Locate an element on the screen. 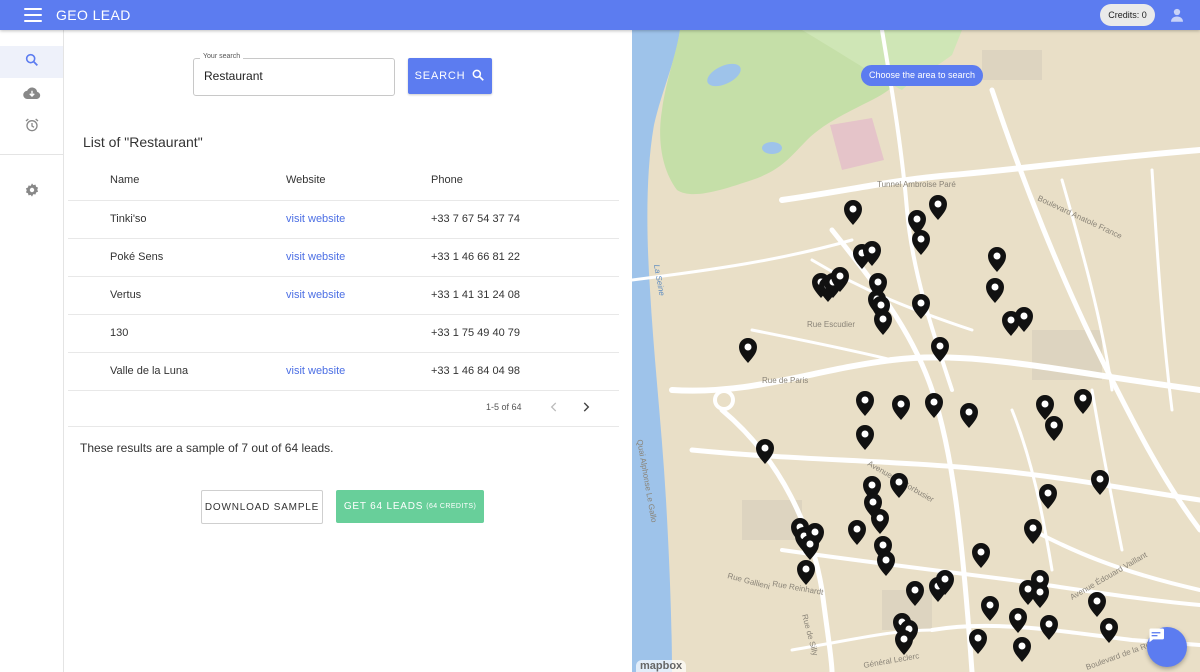 The image size is (1200, 672). street-label: Tunnel Ambroise Paré is located at coordinates (916, 184).